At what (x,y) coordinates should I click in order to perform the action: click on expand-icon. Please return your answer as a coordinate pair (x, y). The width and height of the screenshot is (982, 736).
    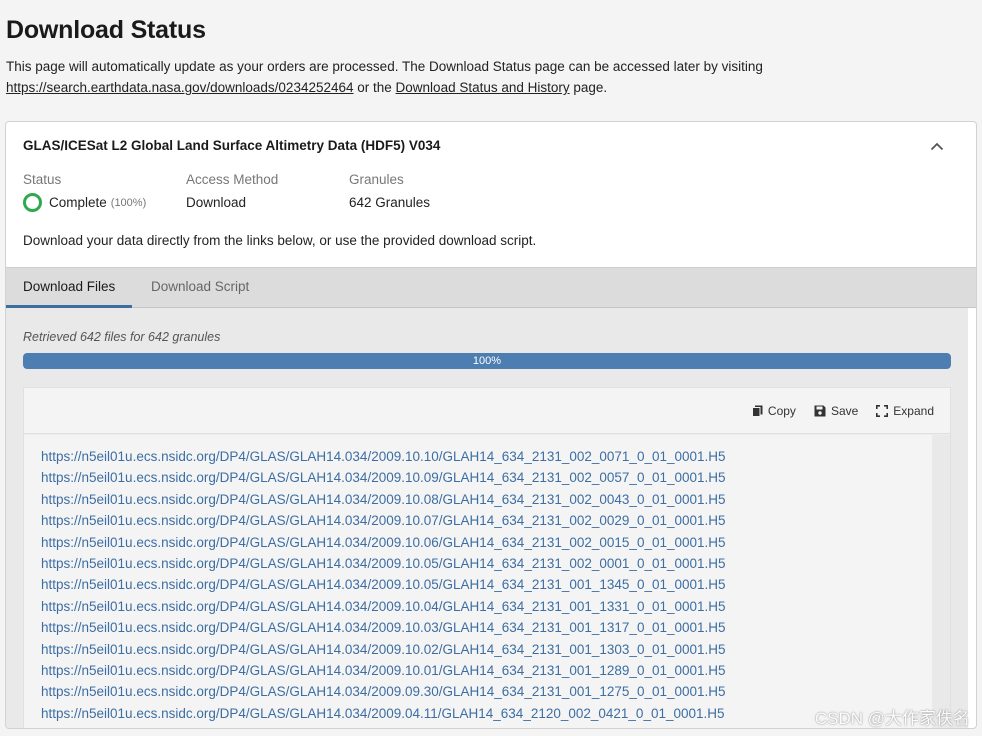
    Looking at the image, I should click on (882, 410).